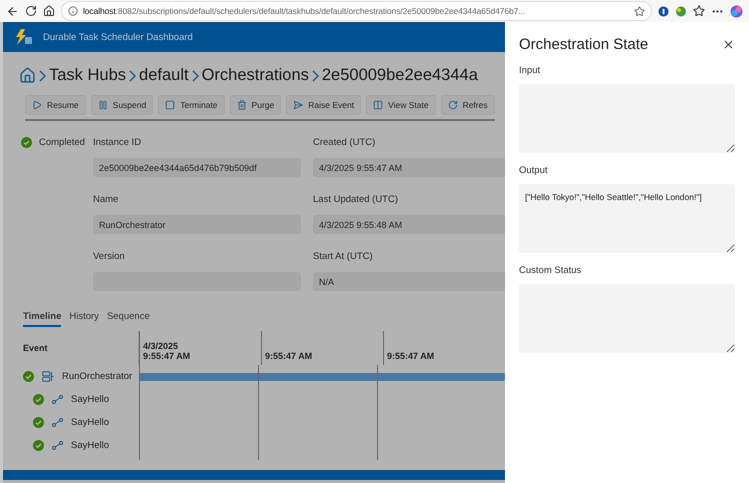  What do you see at coordinates (344, 142) in the screenshot?
I see `field-label: Created (UTC)` at bounding box center [344, 142].